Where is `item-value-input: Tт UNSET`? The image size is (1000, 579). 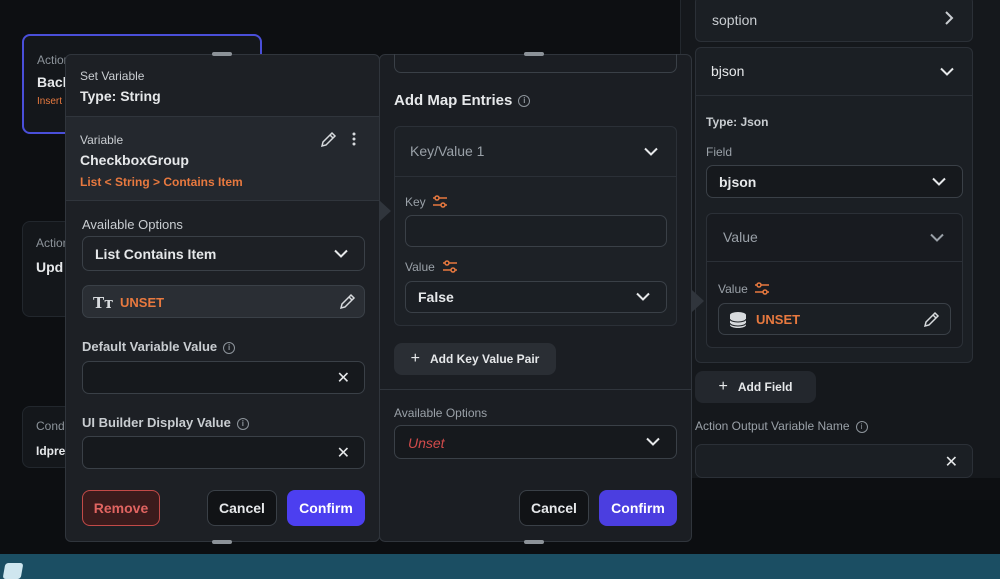
item-value-input: Tт UNSET is located at coordinates (223, 301).